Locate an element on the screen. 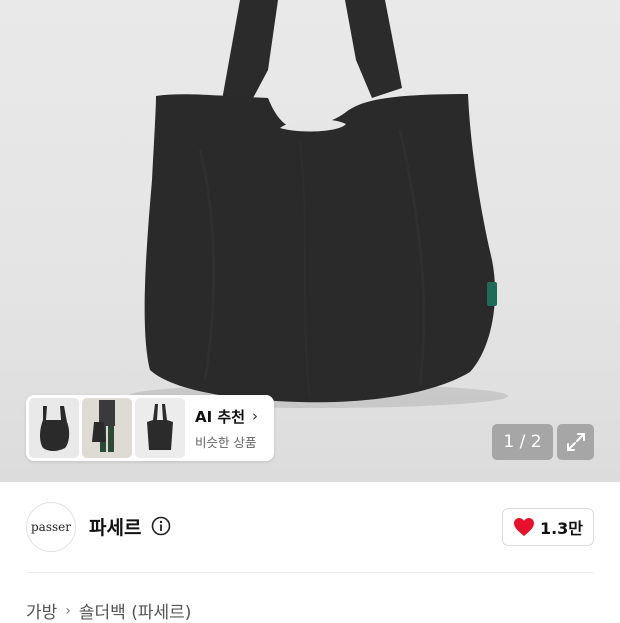 The image size is (620, 623). ai-recommend-subtitle: 비슷한 상품 is located at coordinates (226, 442).